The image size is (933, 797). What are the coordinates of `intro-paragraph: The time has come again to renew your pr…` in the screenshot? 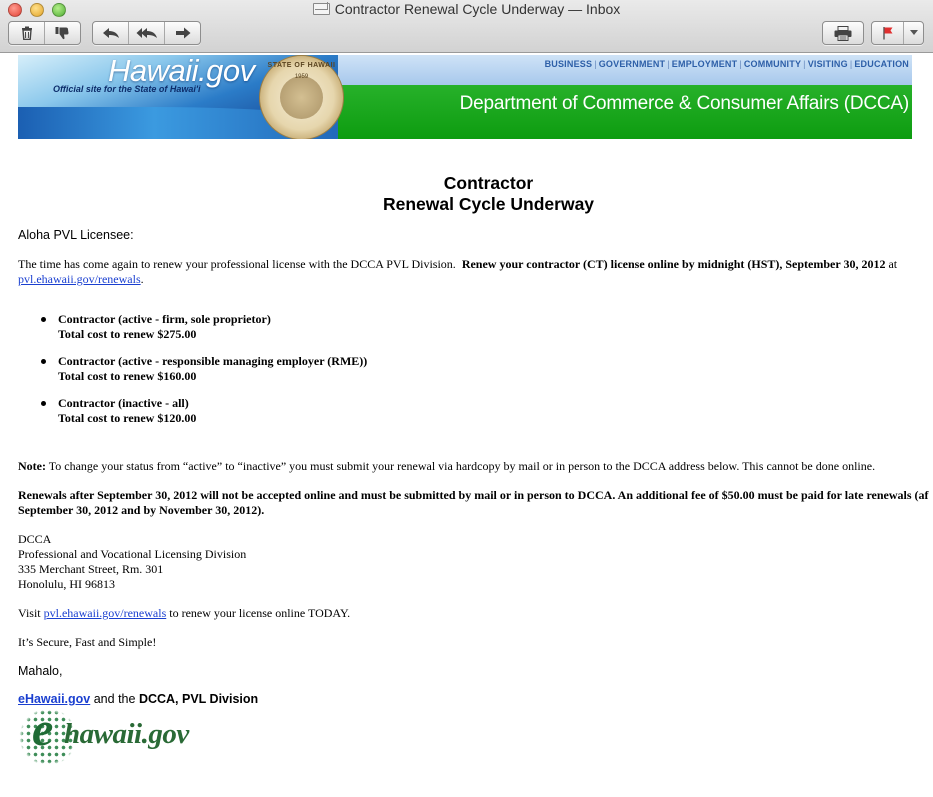 It's located at (457, 272).